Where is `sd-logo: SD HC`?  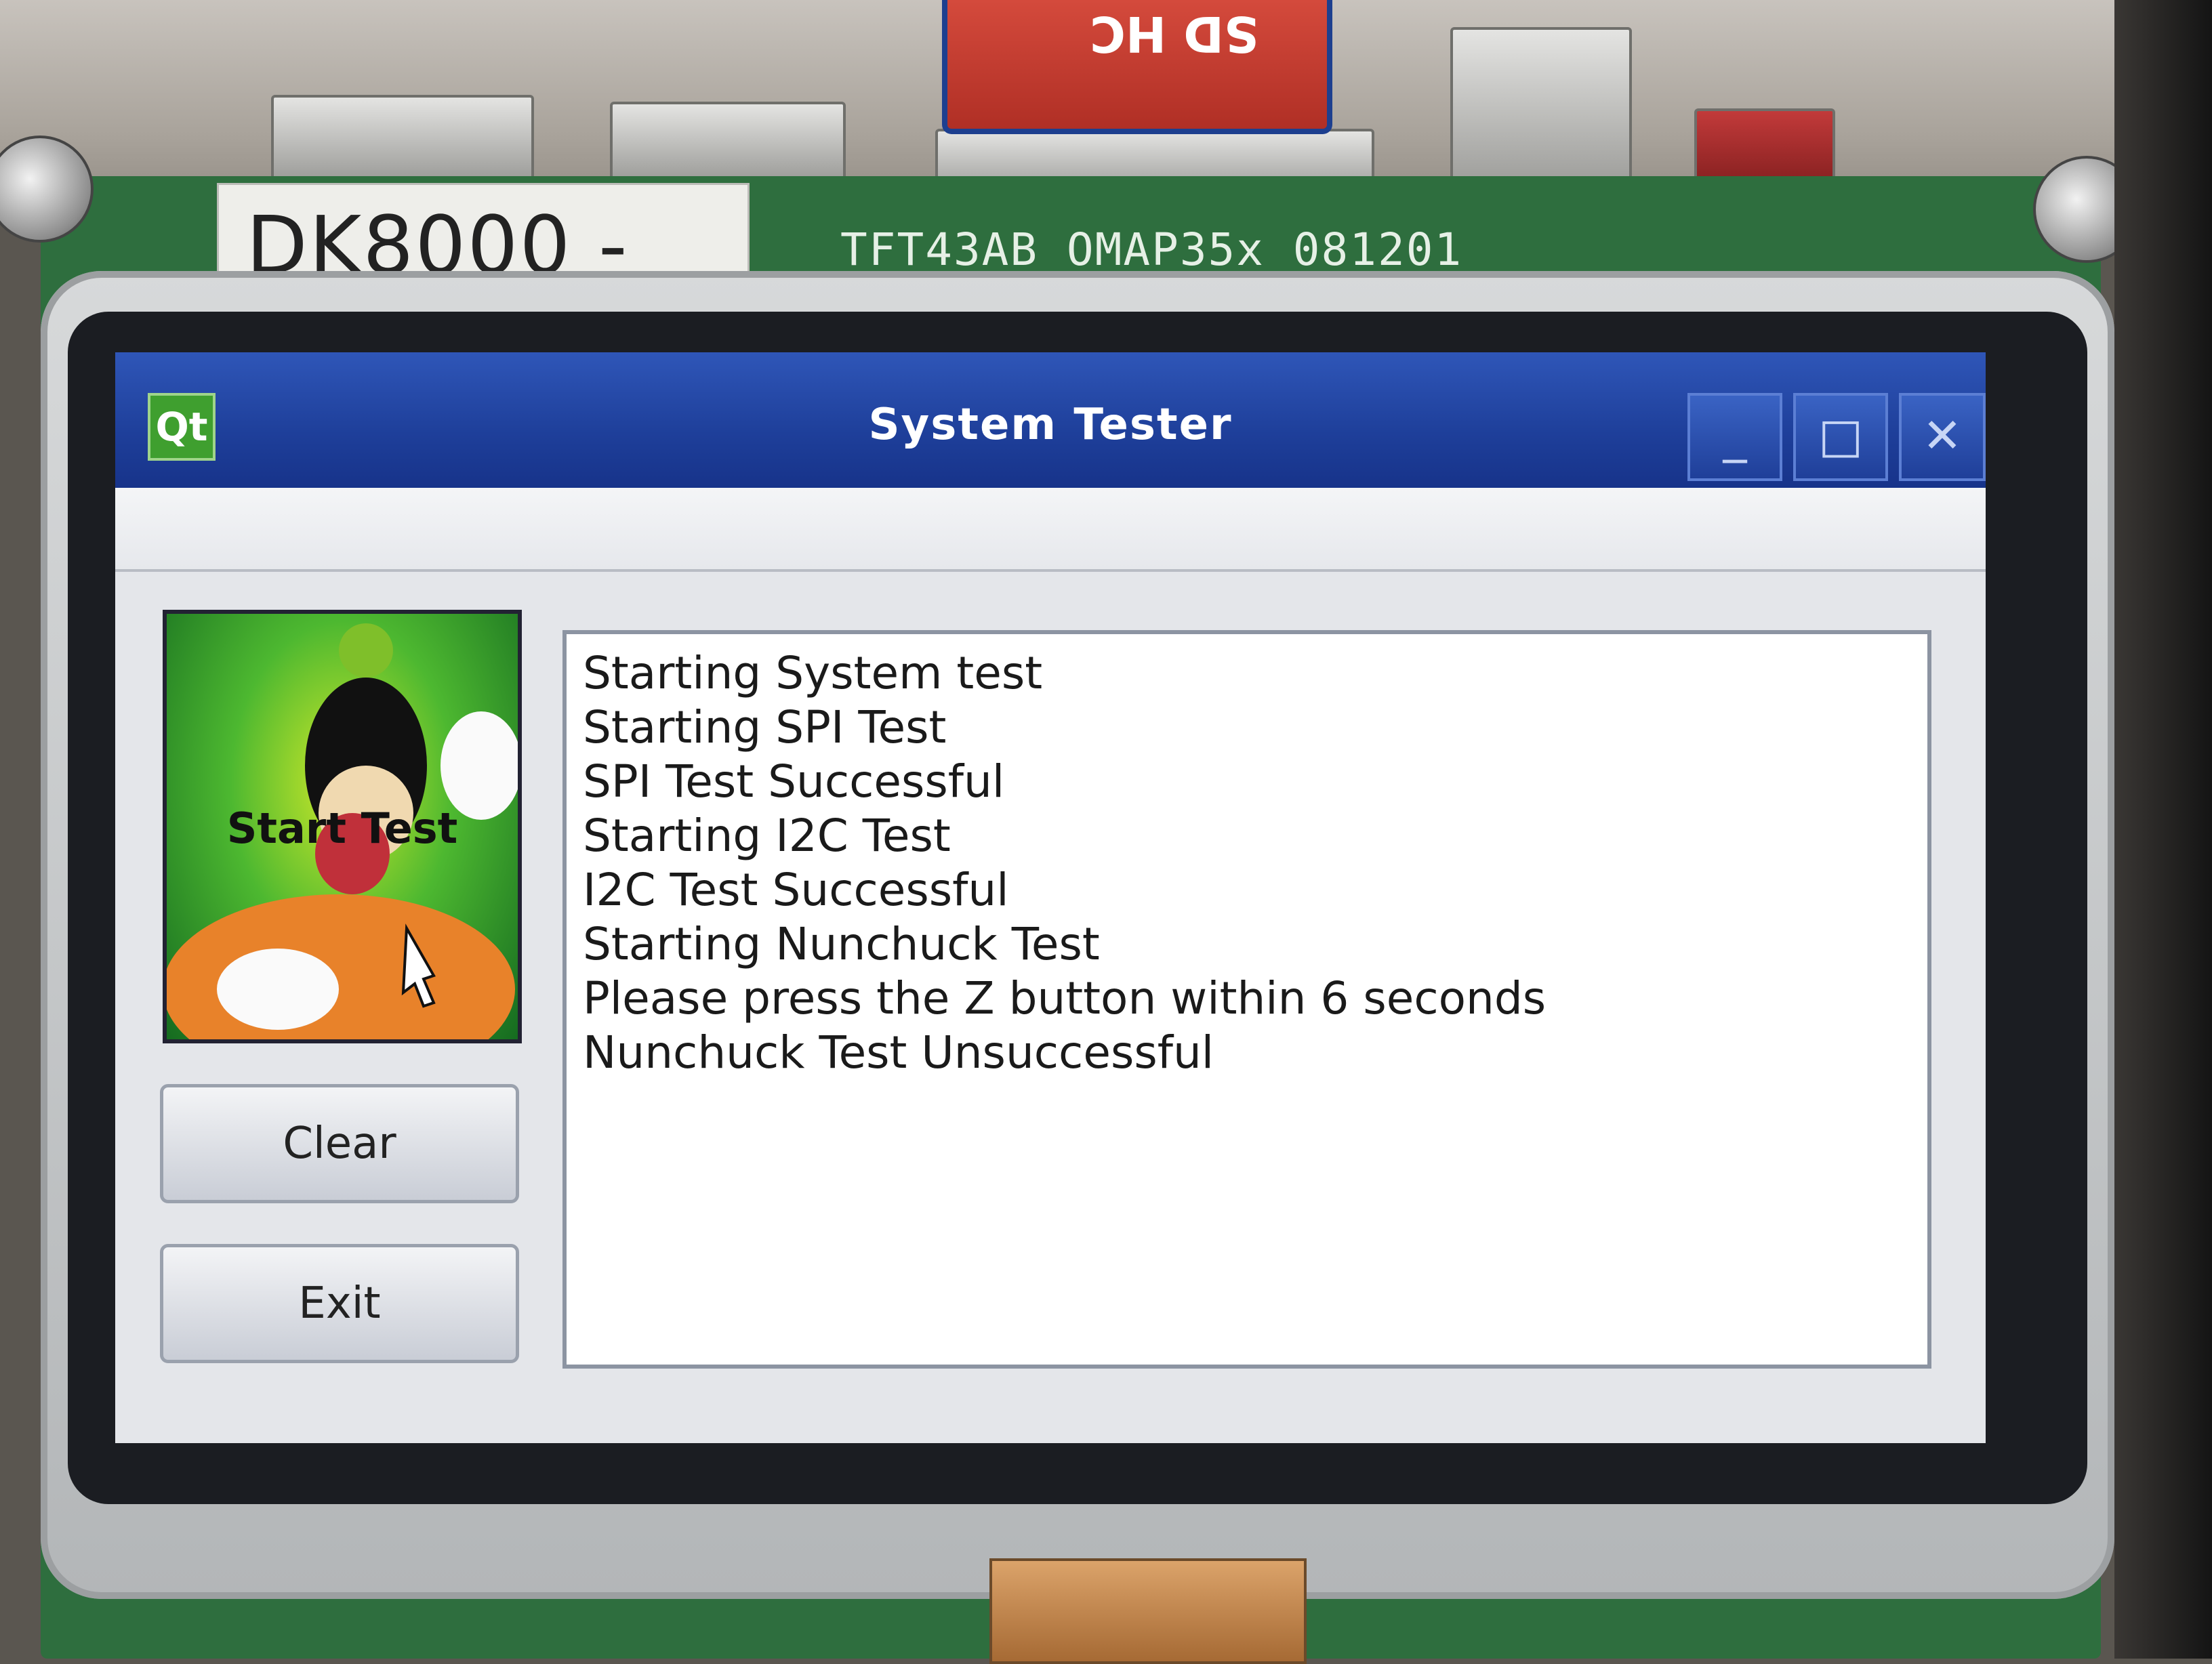 sd-logo: SD HC is located at coordinates (1175, 33).